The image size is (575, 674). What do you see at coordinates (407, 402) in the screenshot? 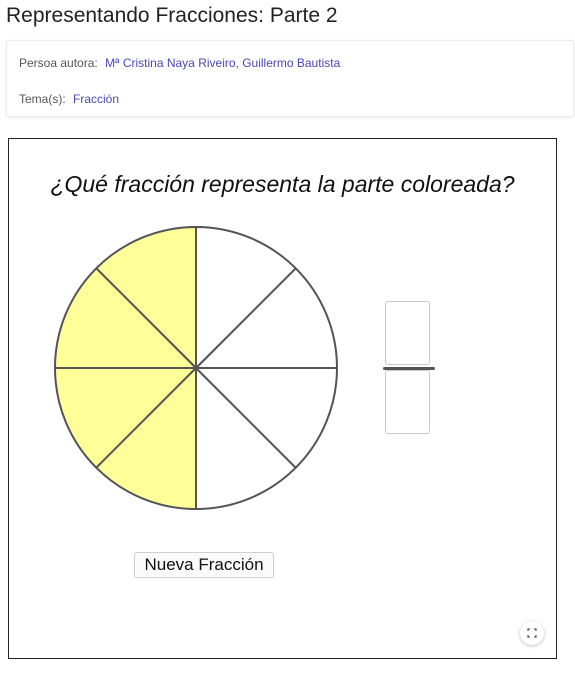
I see `denominator-input` at bounding box center [407, 402].